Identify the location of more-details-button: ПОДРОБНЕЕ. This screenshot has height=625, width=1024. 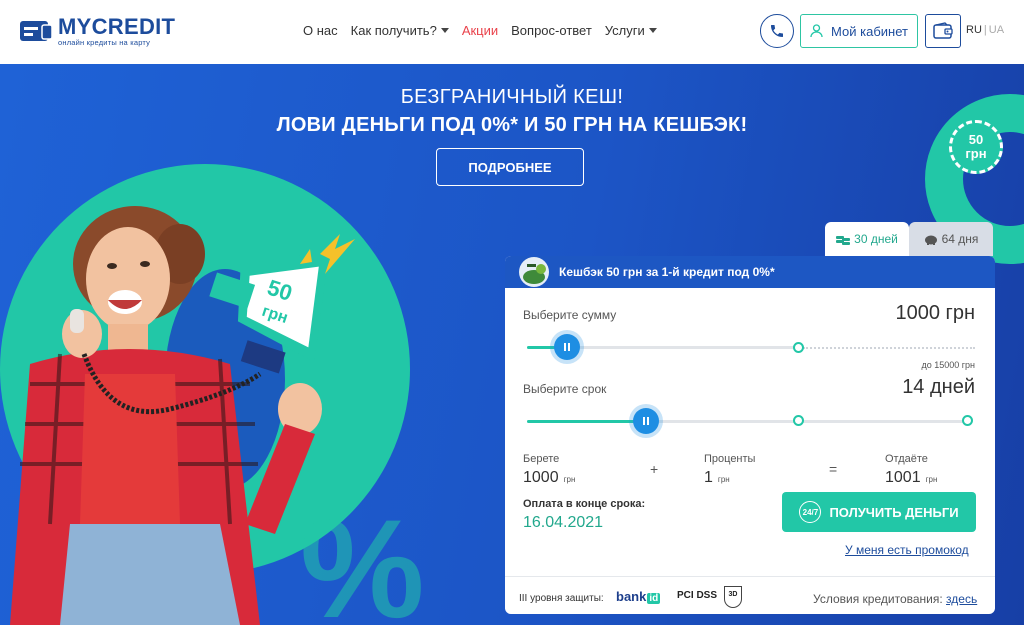
(510, 167).